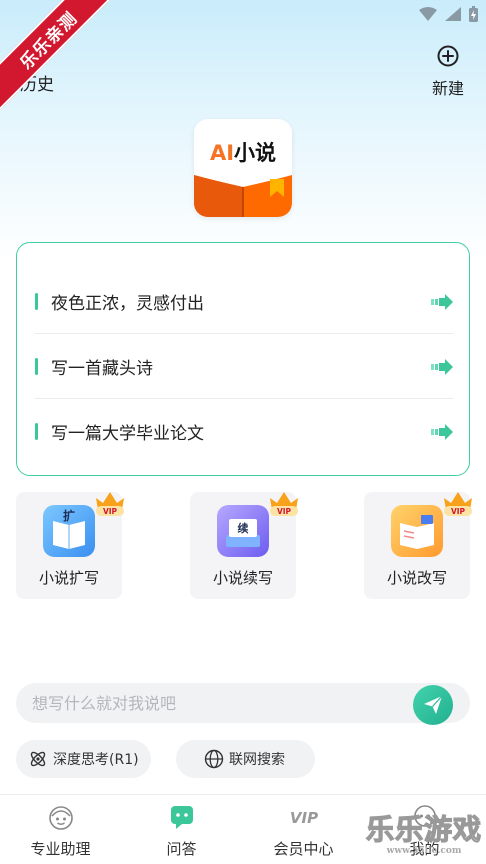 The height and width of the screenshot is (864, 486). I want to click on open-book-icon, so click(243, 196).